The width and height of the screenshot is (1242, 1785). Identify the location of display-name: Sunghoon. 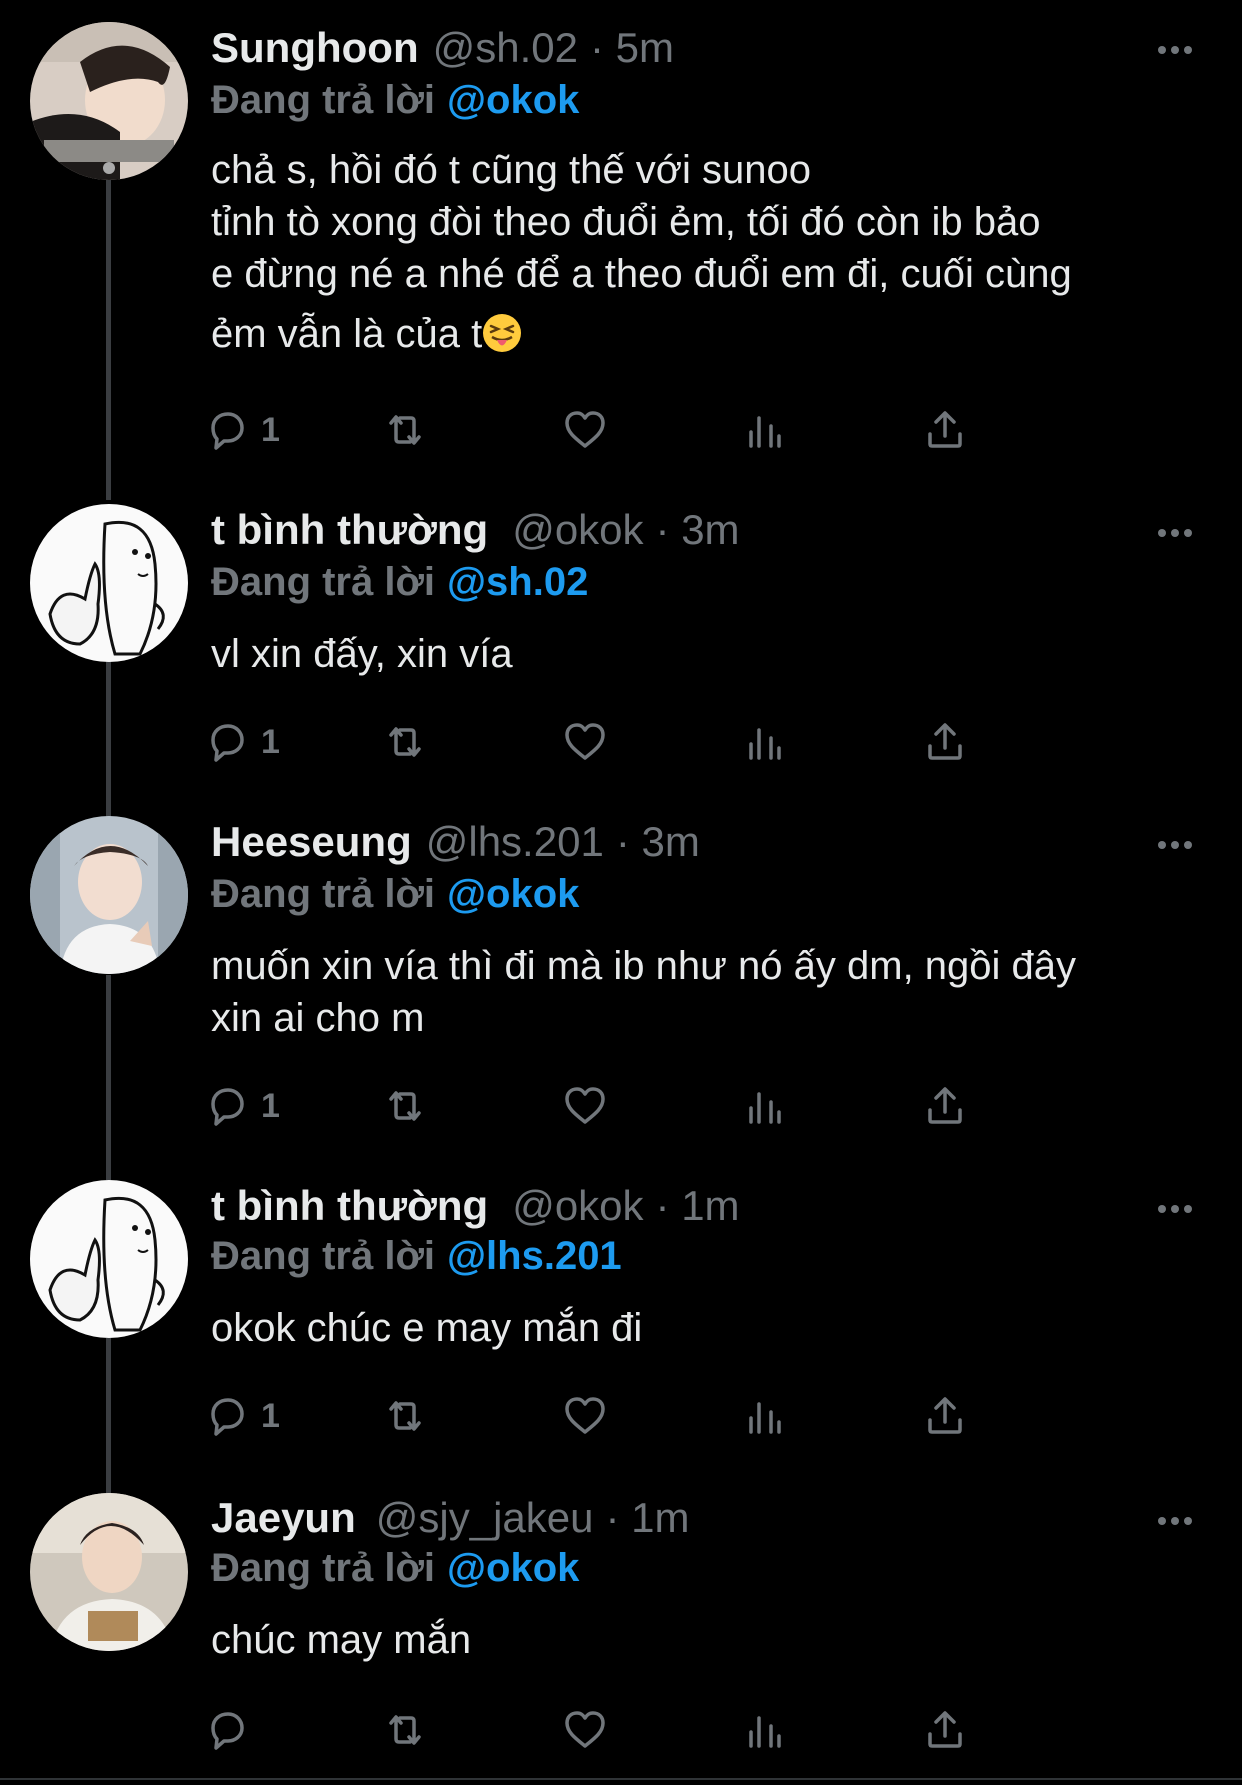
(315, 48).